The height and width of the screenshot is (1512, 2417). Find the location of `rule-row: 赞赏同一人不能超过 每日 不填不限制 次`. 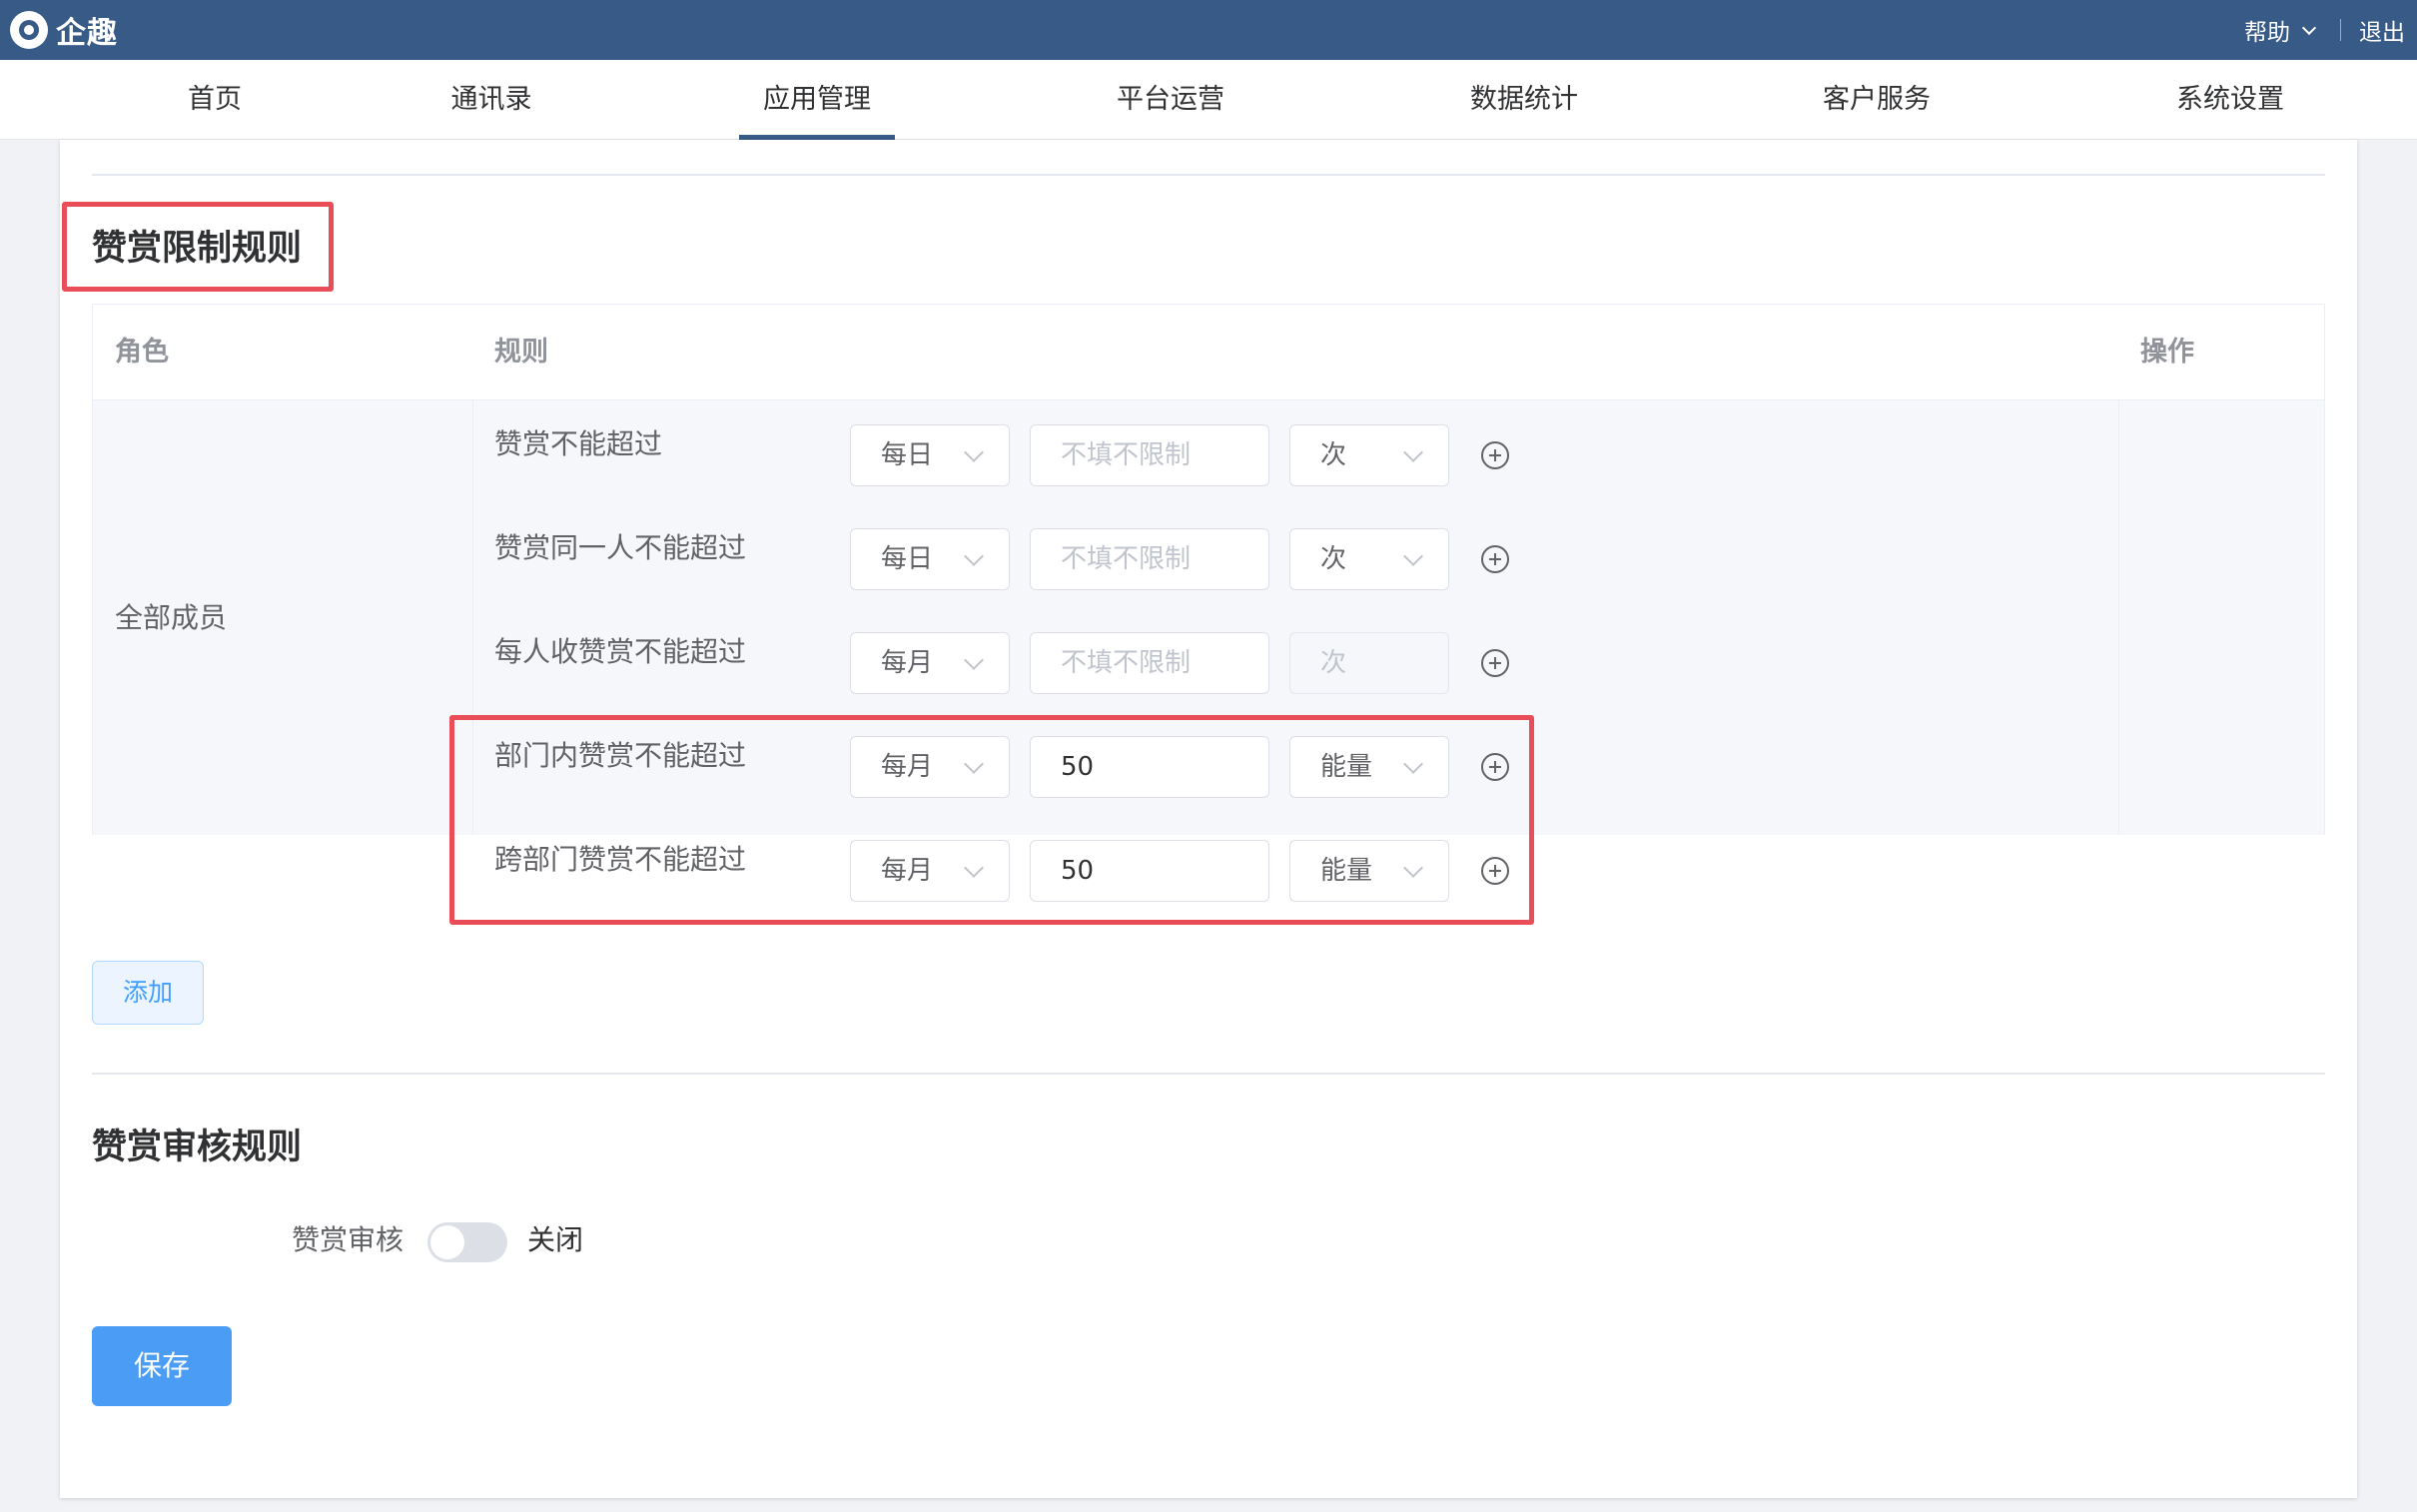

rule-row: 赞赏同一人不能超过 每日 不填不限制 次 is located at coordinates (1208, 559).